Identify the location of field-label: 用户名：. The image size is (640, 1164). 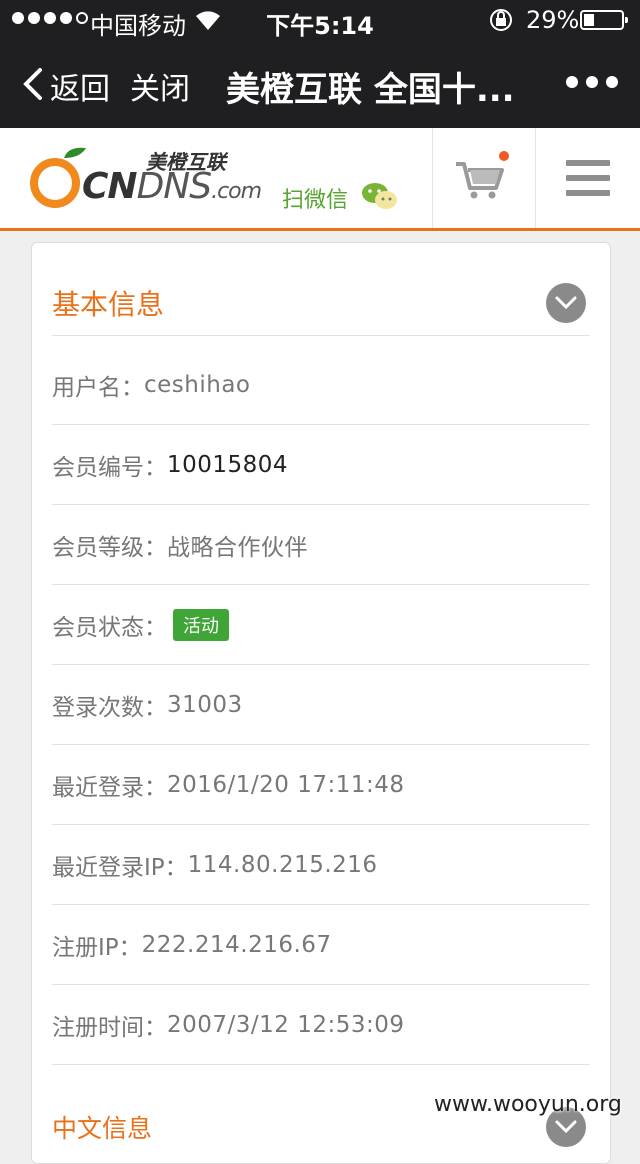
(98, 387).